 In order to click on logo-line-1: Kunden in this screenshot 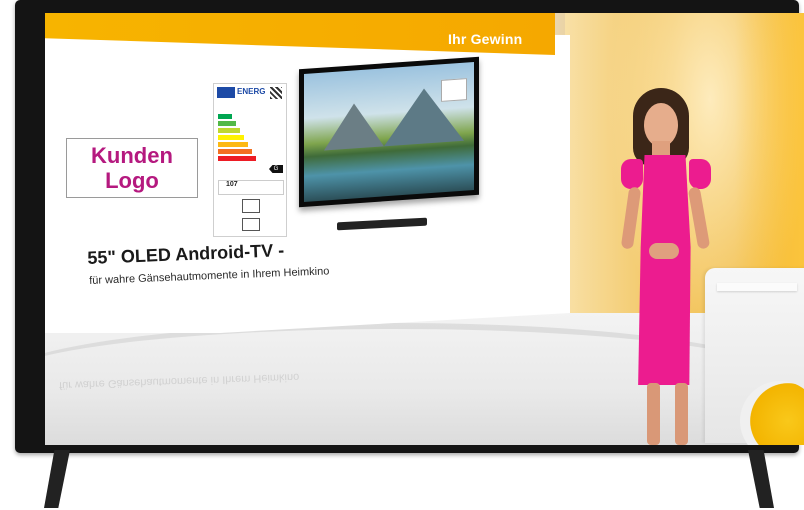, I will do `click(132, 155)`.